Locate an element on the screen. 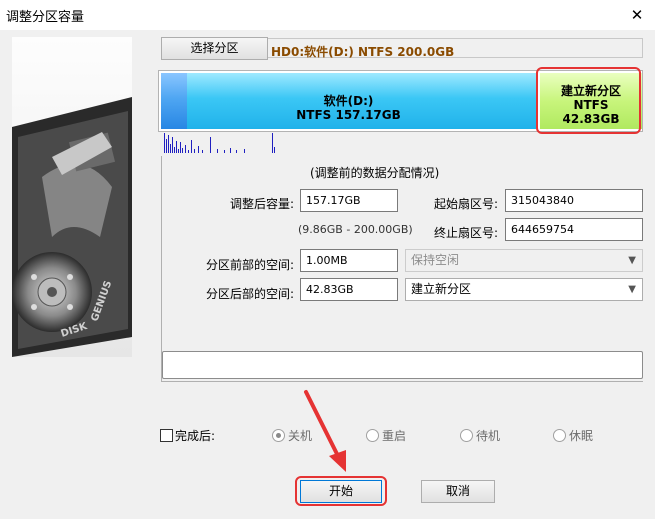  annotation-arrow-icon is located at coordinates (325, 431).